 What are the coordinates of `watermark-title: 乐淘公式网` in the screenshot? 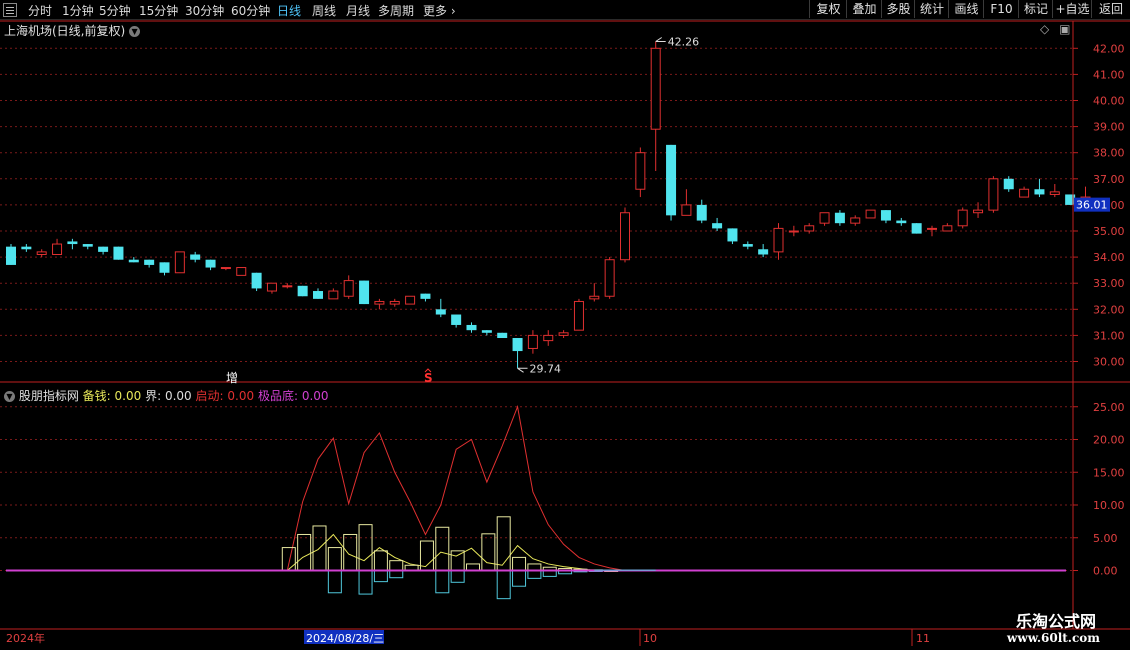 It's located at (1055, 621).